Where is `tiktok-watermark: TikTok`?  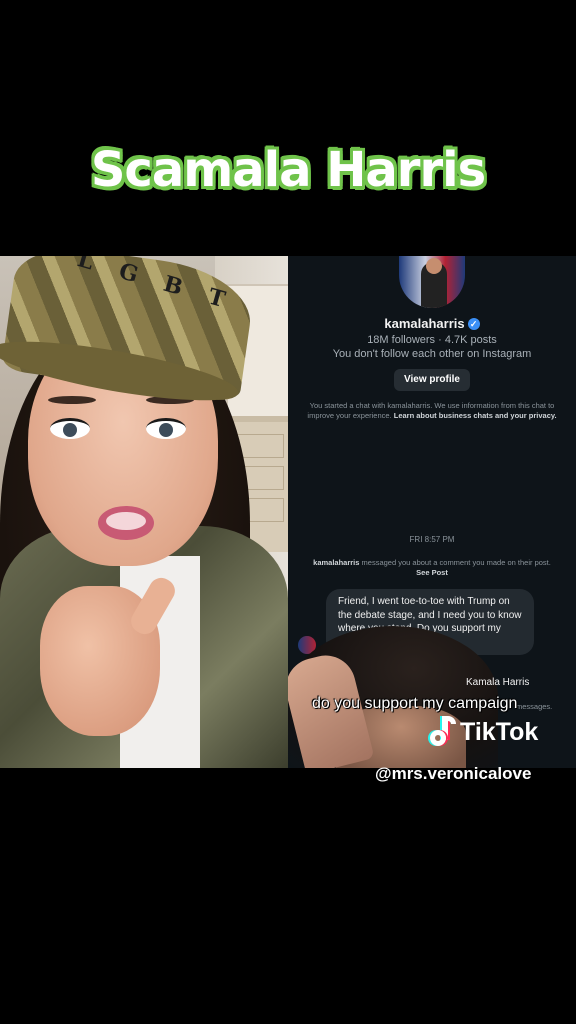 tiktok-watermark: TikTok is located at coordinates (483, 732).